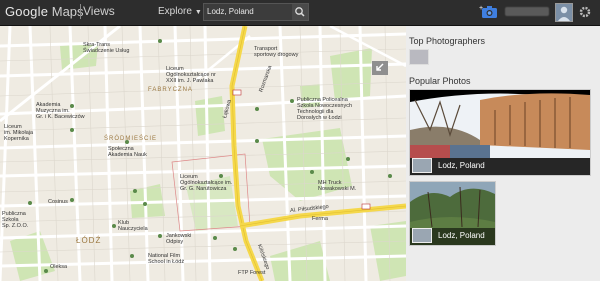 This screenshot has width=600, height=281. Describe the element at coordinates (80, 11) in the screenshot. I see `logo-divider` at that location.